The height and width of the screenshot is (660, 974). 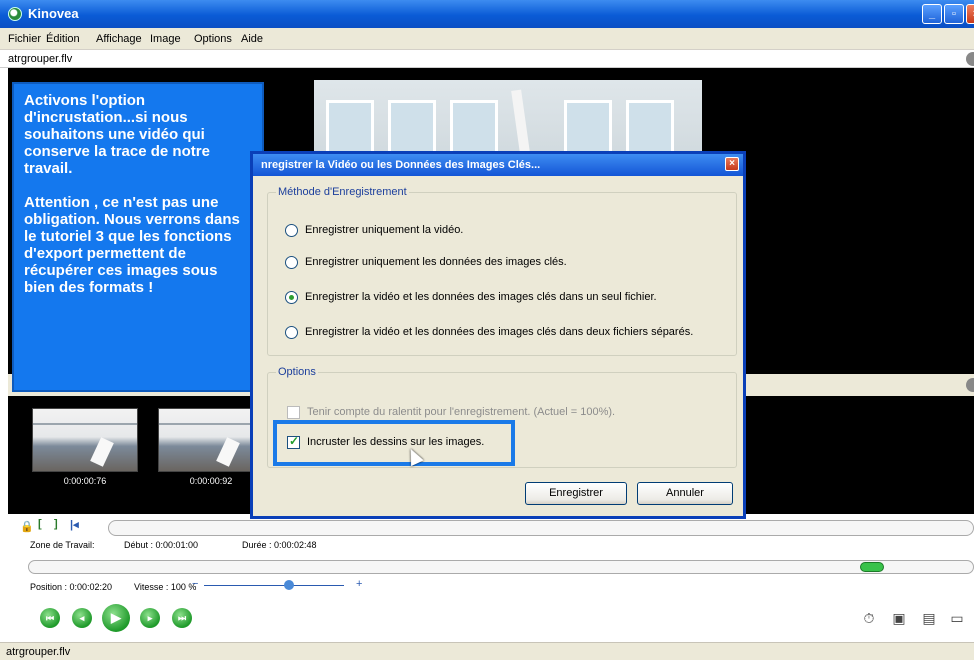 What do you see at coordinates (732, 164) in the screenshot?
I see `dialog-close-icon: ×` at bounding box center [732, 164].